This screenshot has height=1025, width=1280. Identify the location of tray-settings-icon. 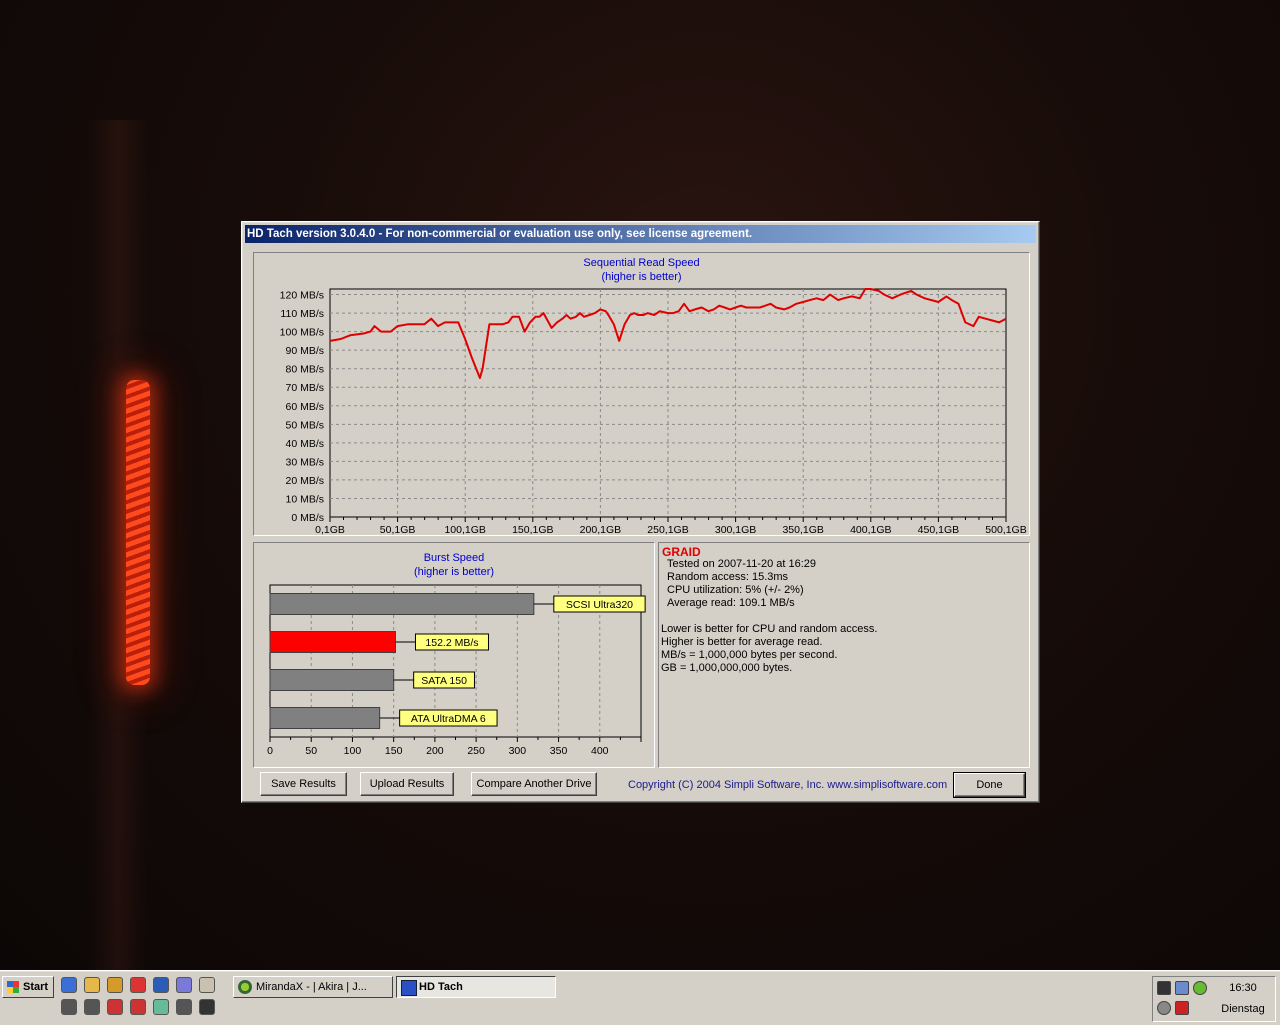
(1164, 1008).